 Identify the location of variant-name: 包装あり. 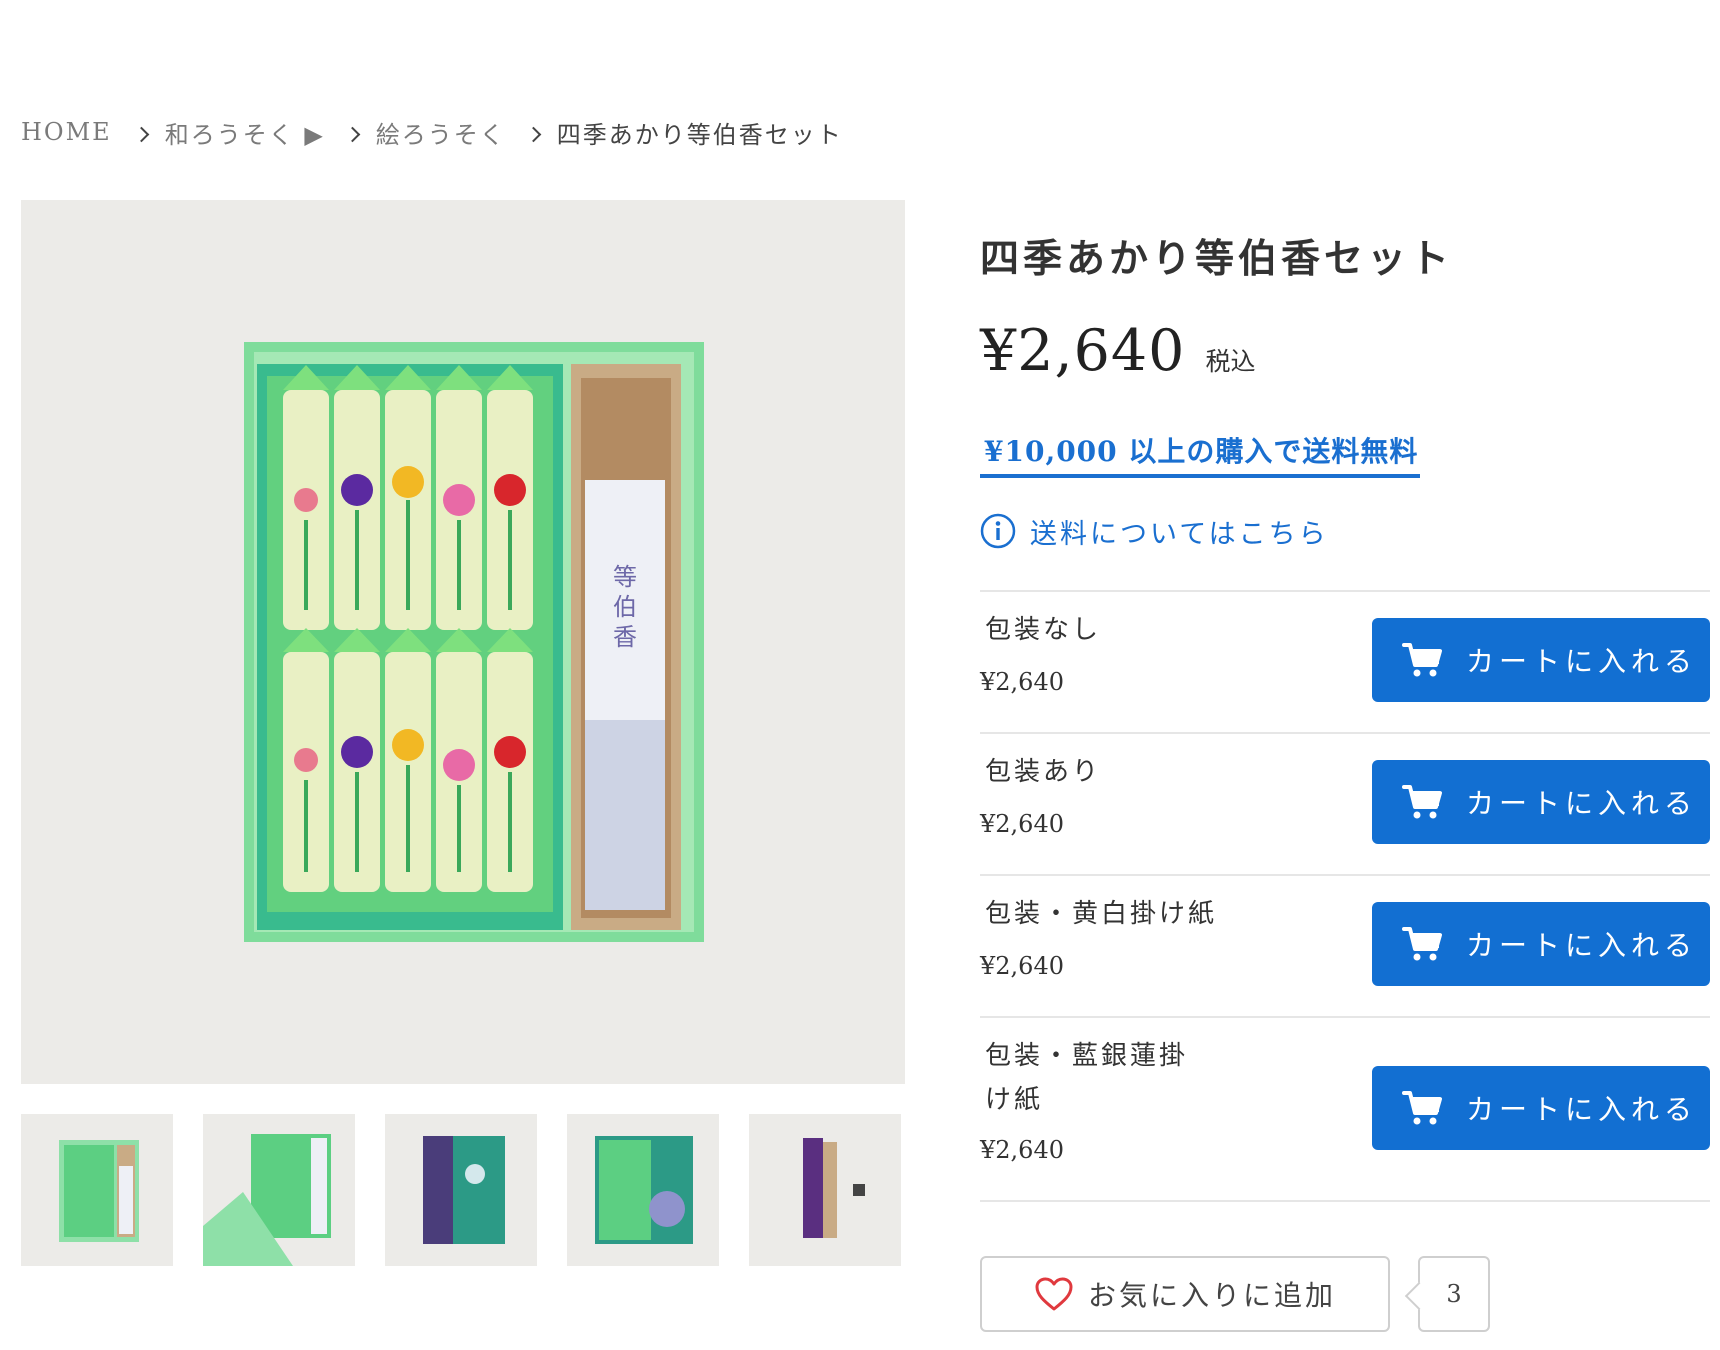
(1043, 772).